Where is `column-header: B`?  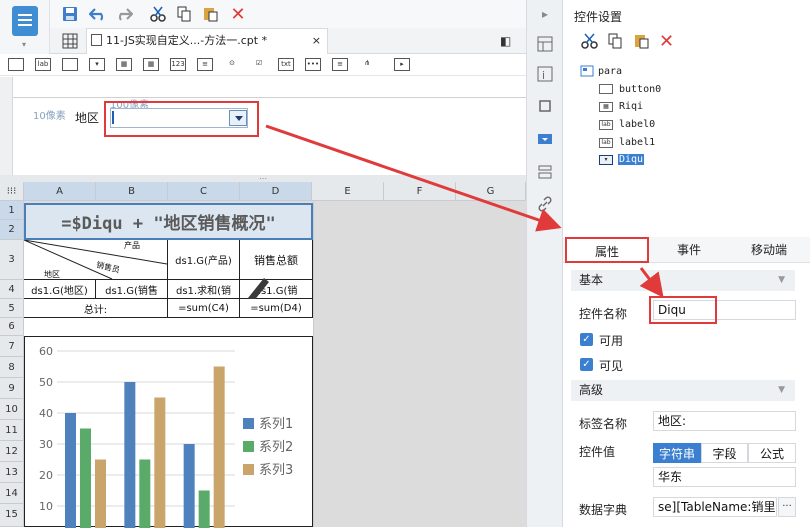
column-header: B is located at coordinates (132, 191).